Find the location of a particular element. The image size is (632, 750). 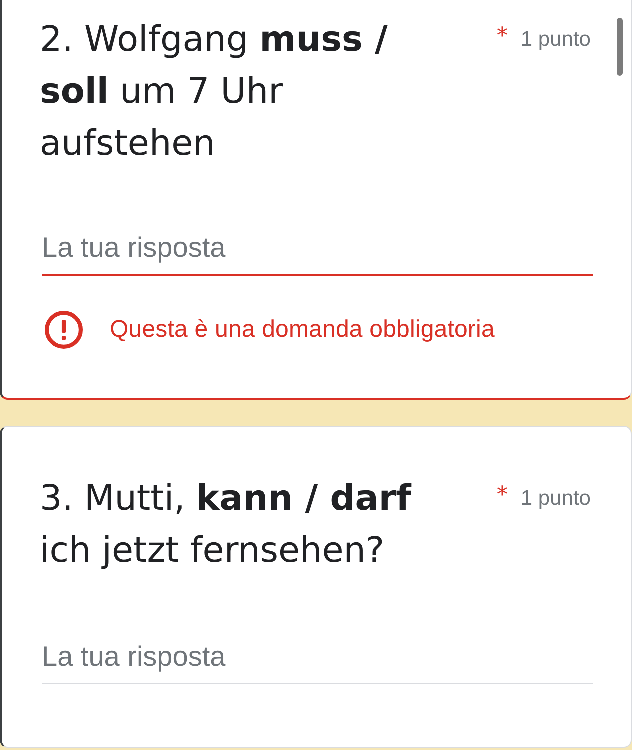

error-message: Questa è una domanda obbligatoria is located at coordinates (302, 330).